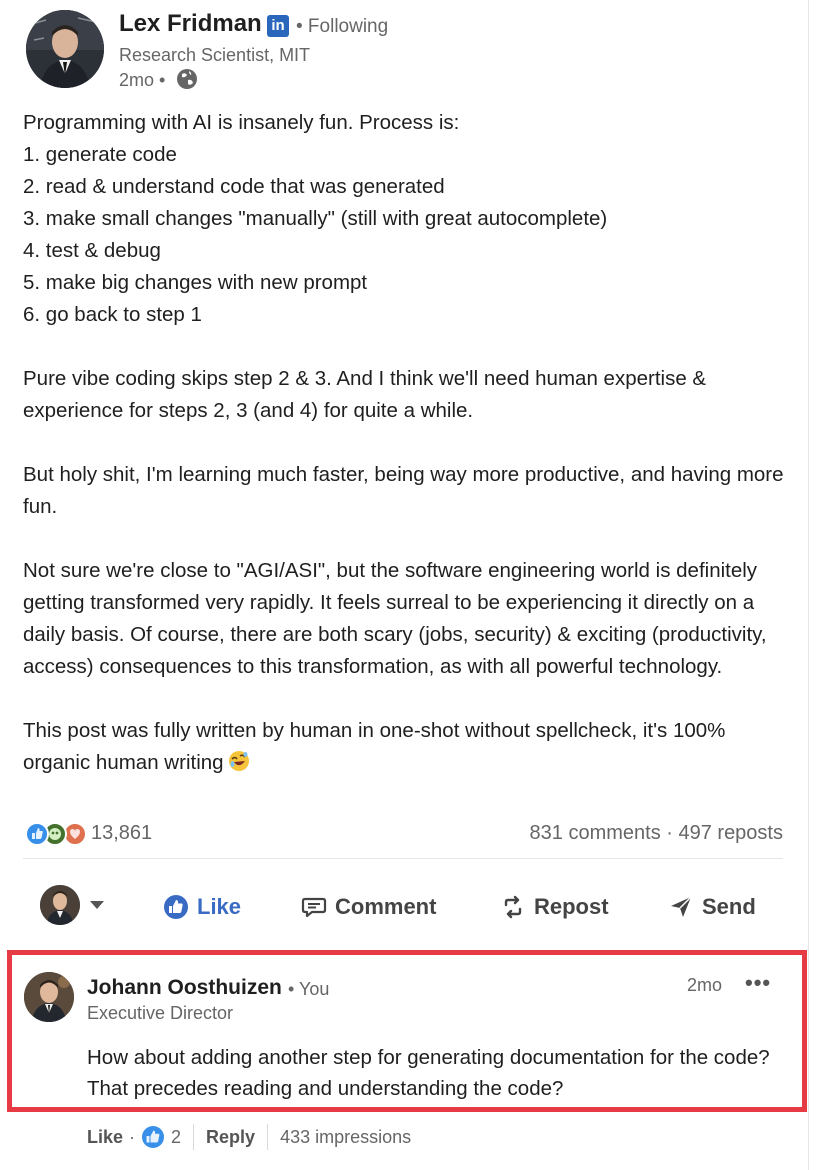 This screenshot has width=818, height=1170. I want to click on post-step: 5. make big changes with new prompt, so click(195, 282).